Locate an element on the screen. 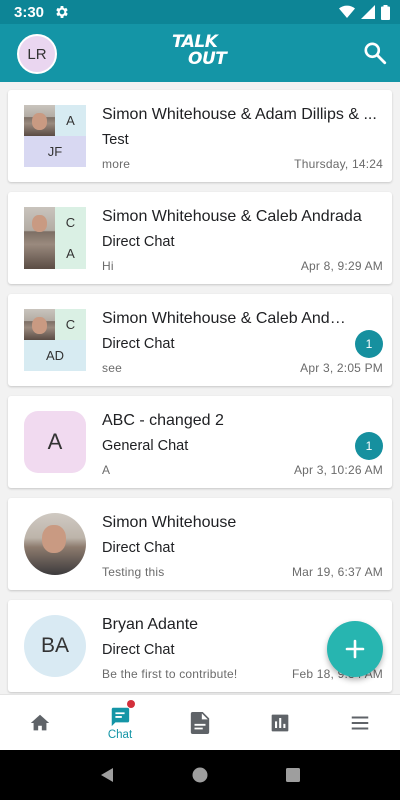 This screenshot has width=400, height=800. recents-icon is located at coordinates (293, 775).